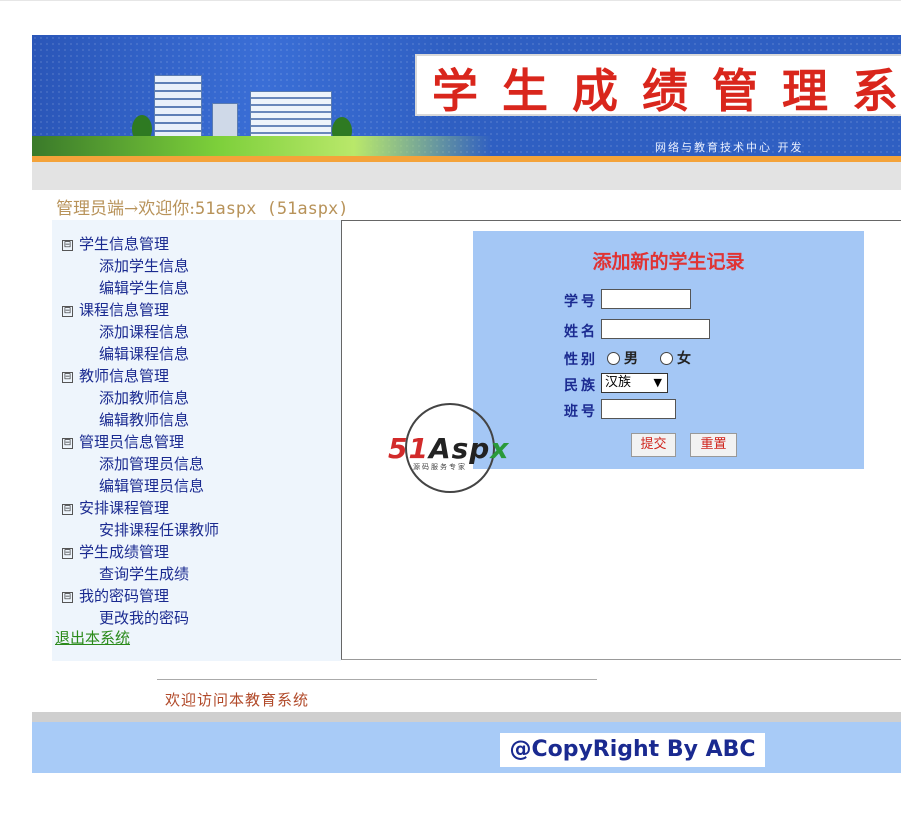 The height and width of the screenshot is (829, 901). Describe the element at coordinates (440, 467) in the screenshot. I see `watermark-tagline: 源码服务专家` at that location.